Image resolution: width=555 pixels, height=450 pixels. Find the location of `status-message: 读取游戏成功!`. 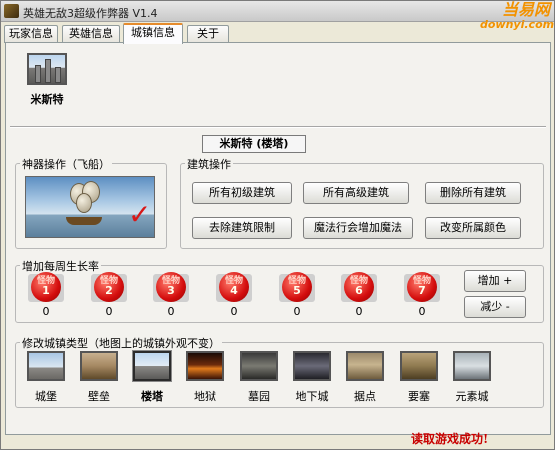

status-message: 读取游戏成功! is located at coordinates (450, 439).